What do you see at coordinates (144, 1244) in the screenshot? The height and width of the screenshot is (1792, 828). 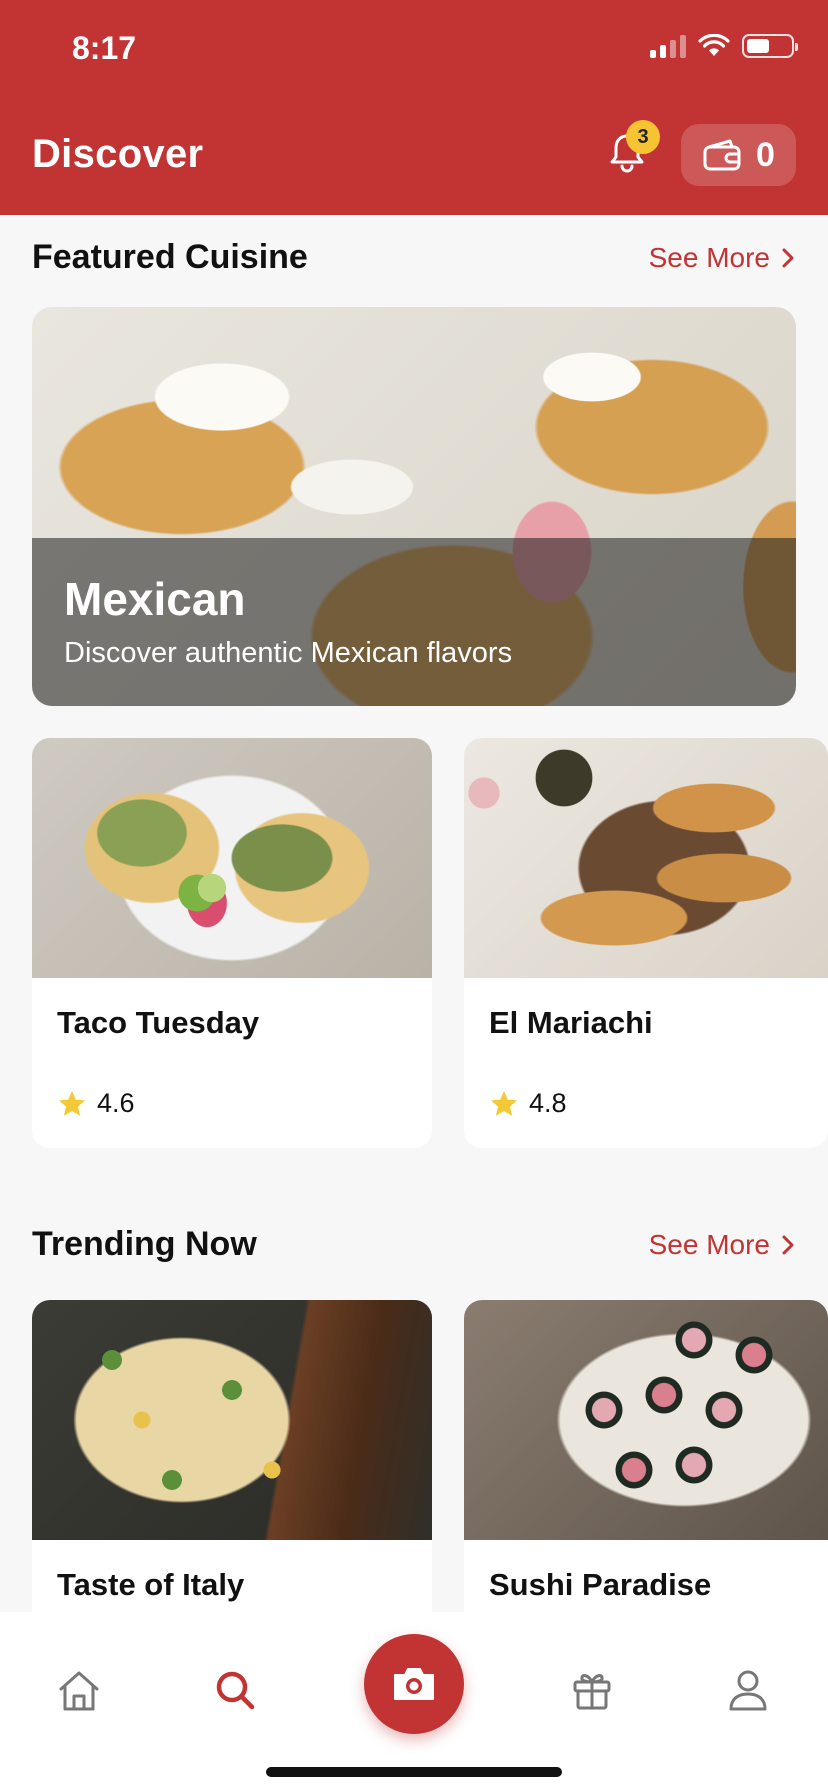 I see `trending-section-title: Trending Now` at bounding box center [144, 1244].